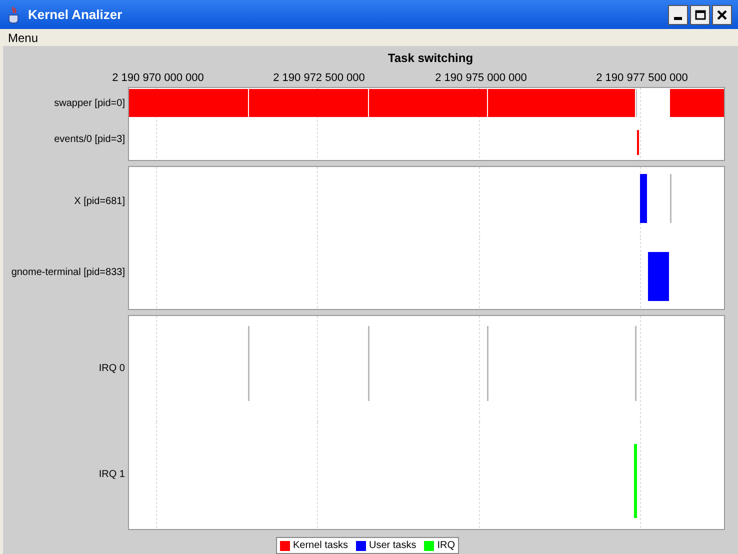  I want to click on minimize-icon, so click(678, 18).